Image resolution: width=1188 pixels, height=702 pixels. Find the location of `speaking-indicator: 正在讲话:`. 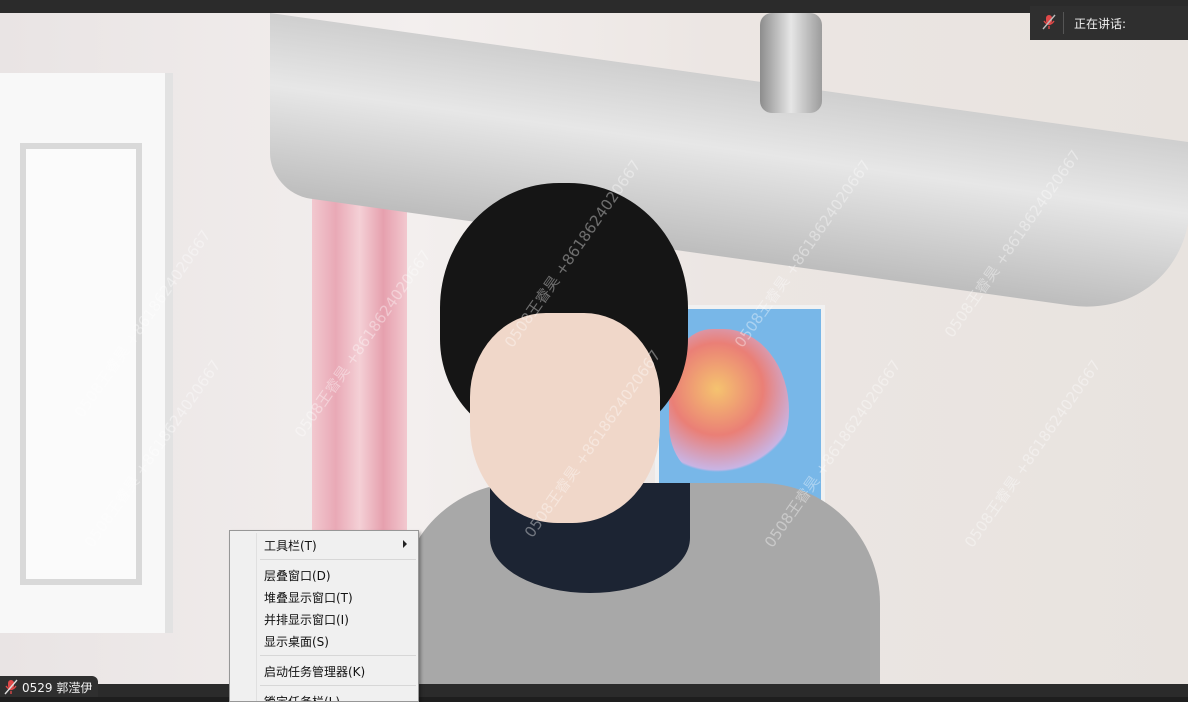

speaking-indicator: 正在讲话: is located at coordinates (1109, 23).